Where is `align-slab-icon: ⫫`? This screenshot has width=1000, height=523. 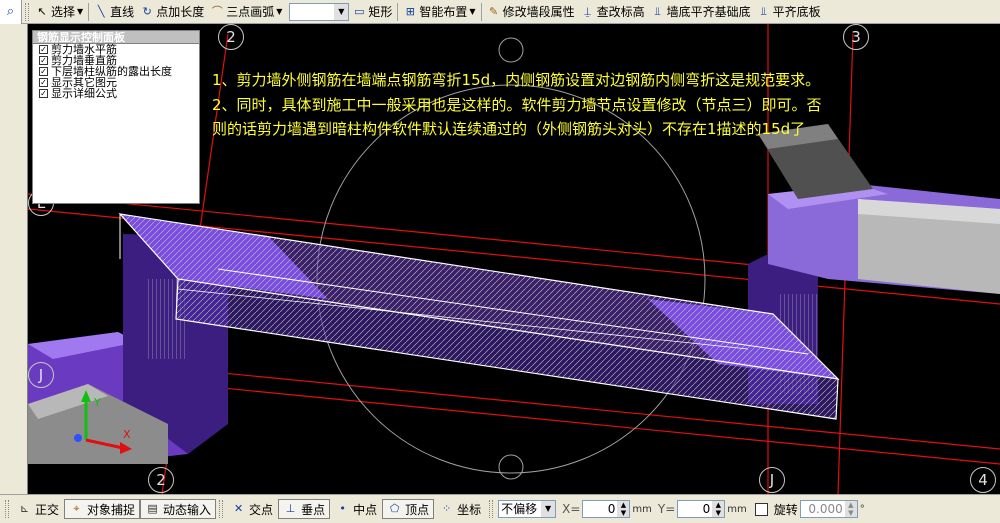
align-slab-icon: ⫫ is located at coordinates (763, 11).